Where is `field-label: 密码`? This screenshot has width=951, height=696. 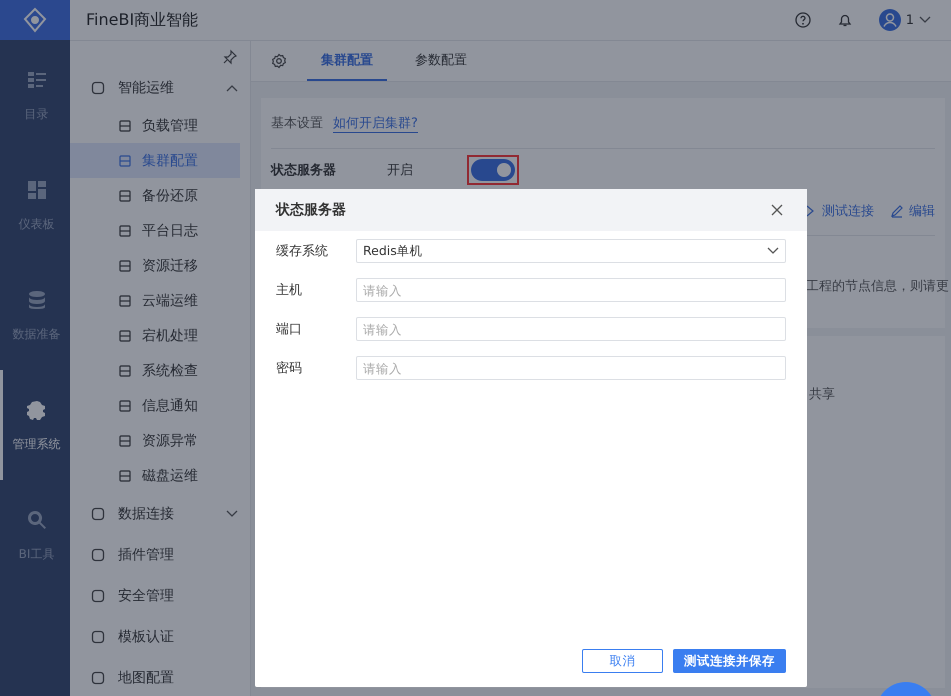
field-label: 密码 is located at coordinates (289, 368).